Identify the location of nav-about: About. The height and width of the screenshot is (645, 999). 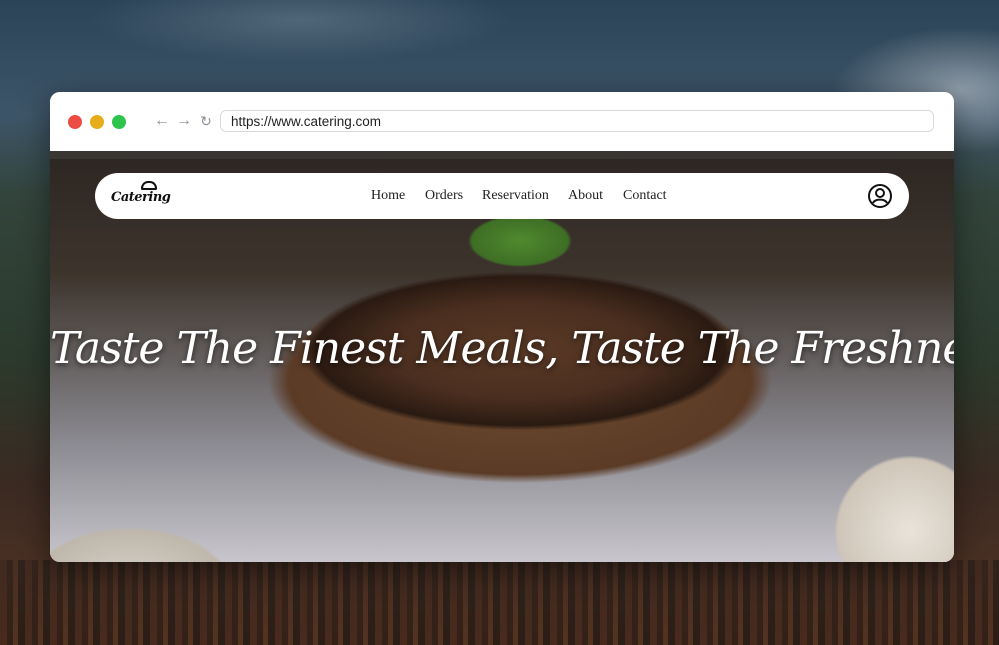
(585, 196).